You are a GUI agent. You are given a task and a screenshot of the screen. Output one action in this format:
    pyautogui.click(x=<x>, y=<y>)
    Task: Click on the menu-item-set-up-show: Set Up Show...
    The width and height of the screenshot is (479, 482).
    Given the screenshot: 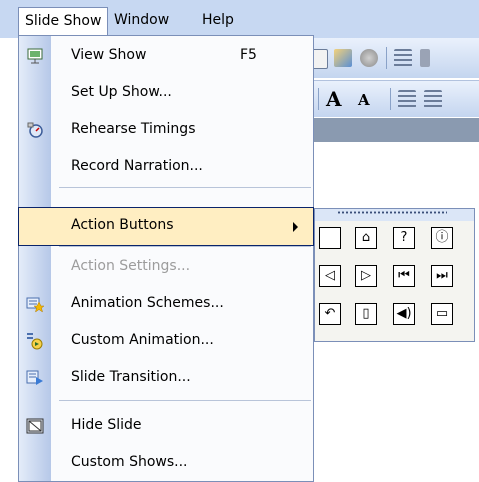 What is the action you would take?
    pyautogui.click(x=166, y=93)
    